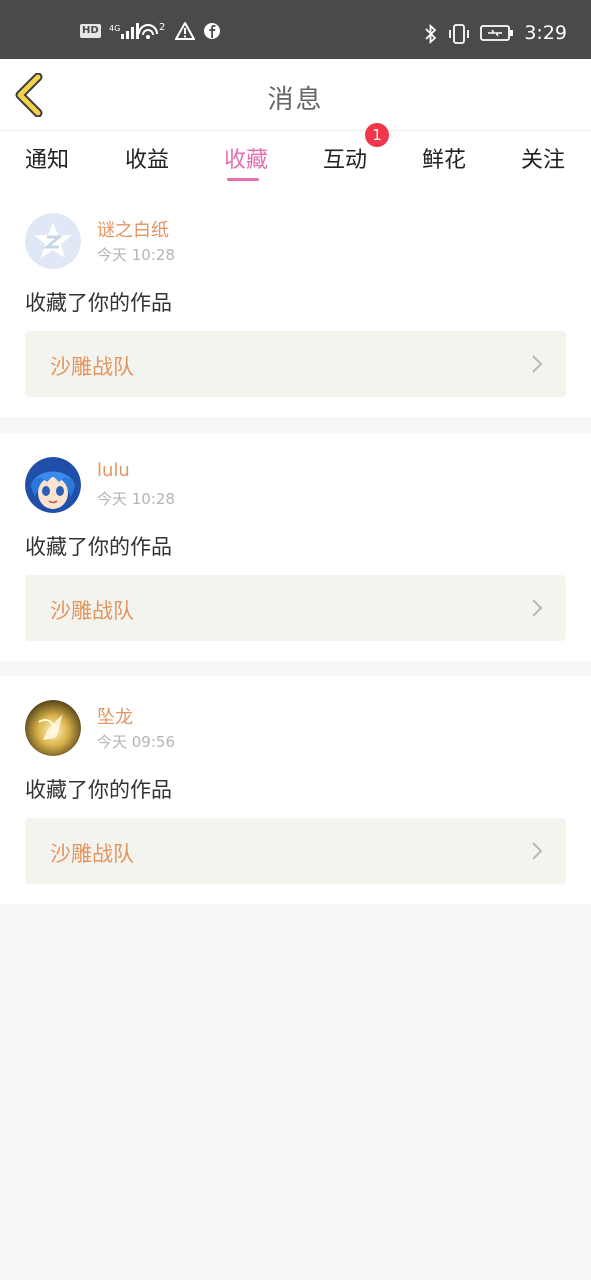 The image size is (591, 1280). I want to click on tab-label: 鲜花, so click(443, 160).